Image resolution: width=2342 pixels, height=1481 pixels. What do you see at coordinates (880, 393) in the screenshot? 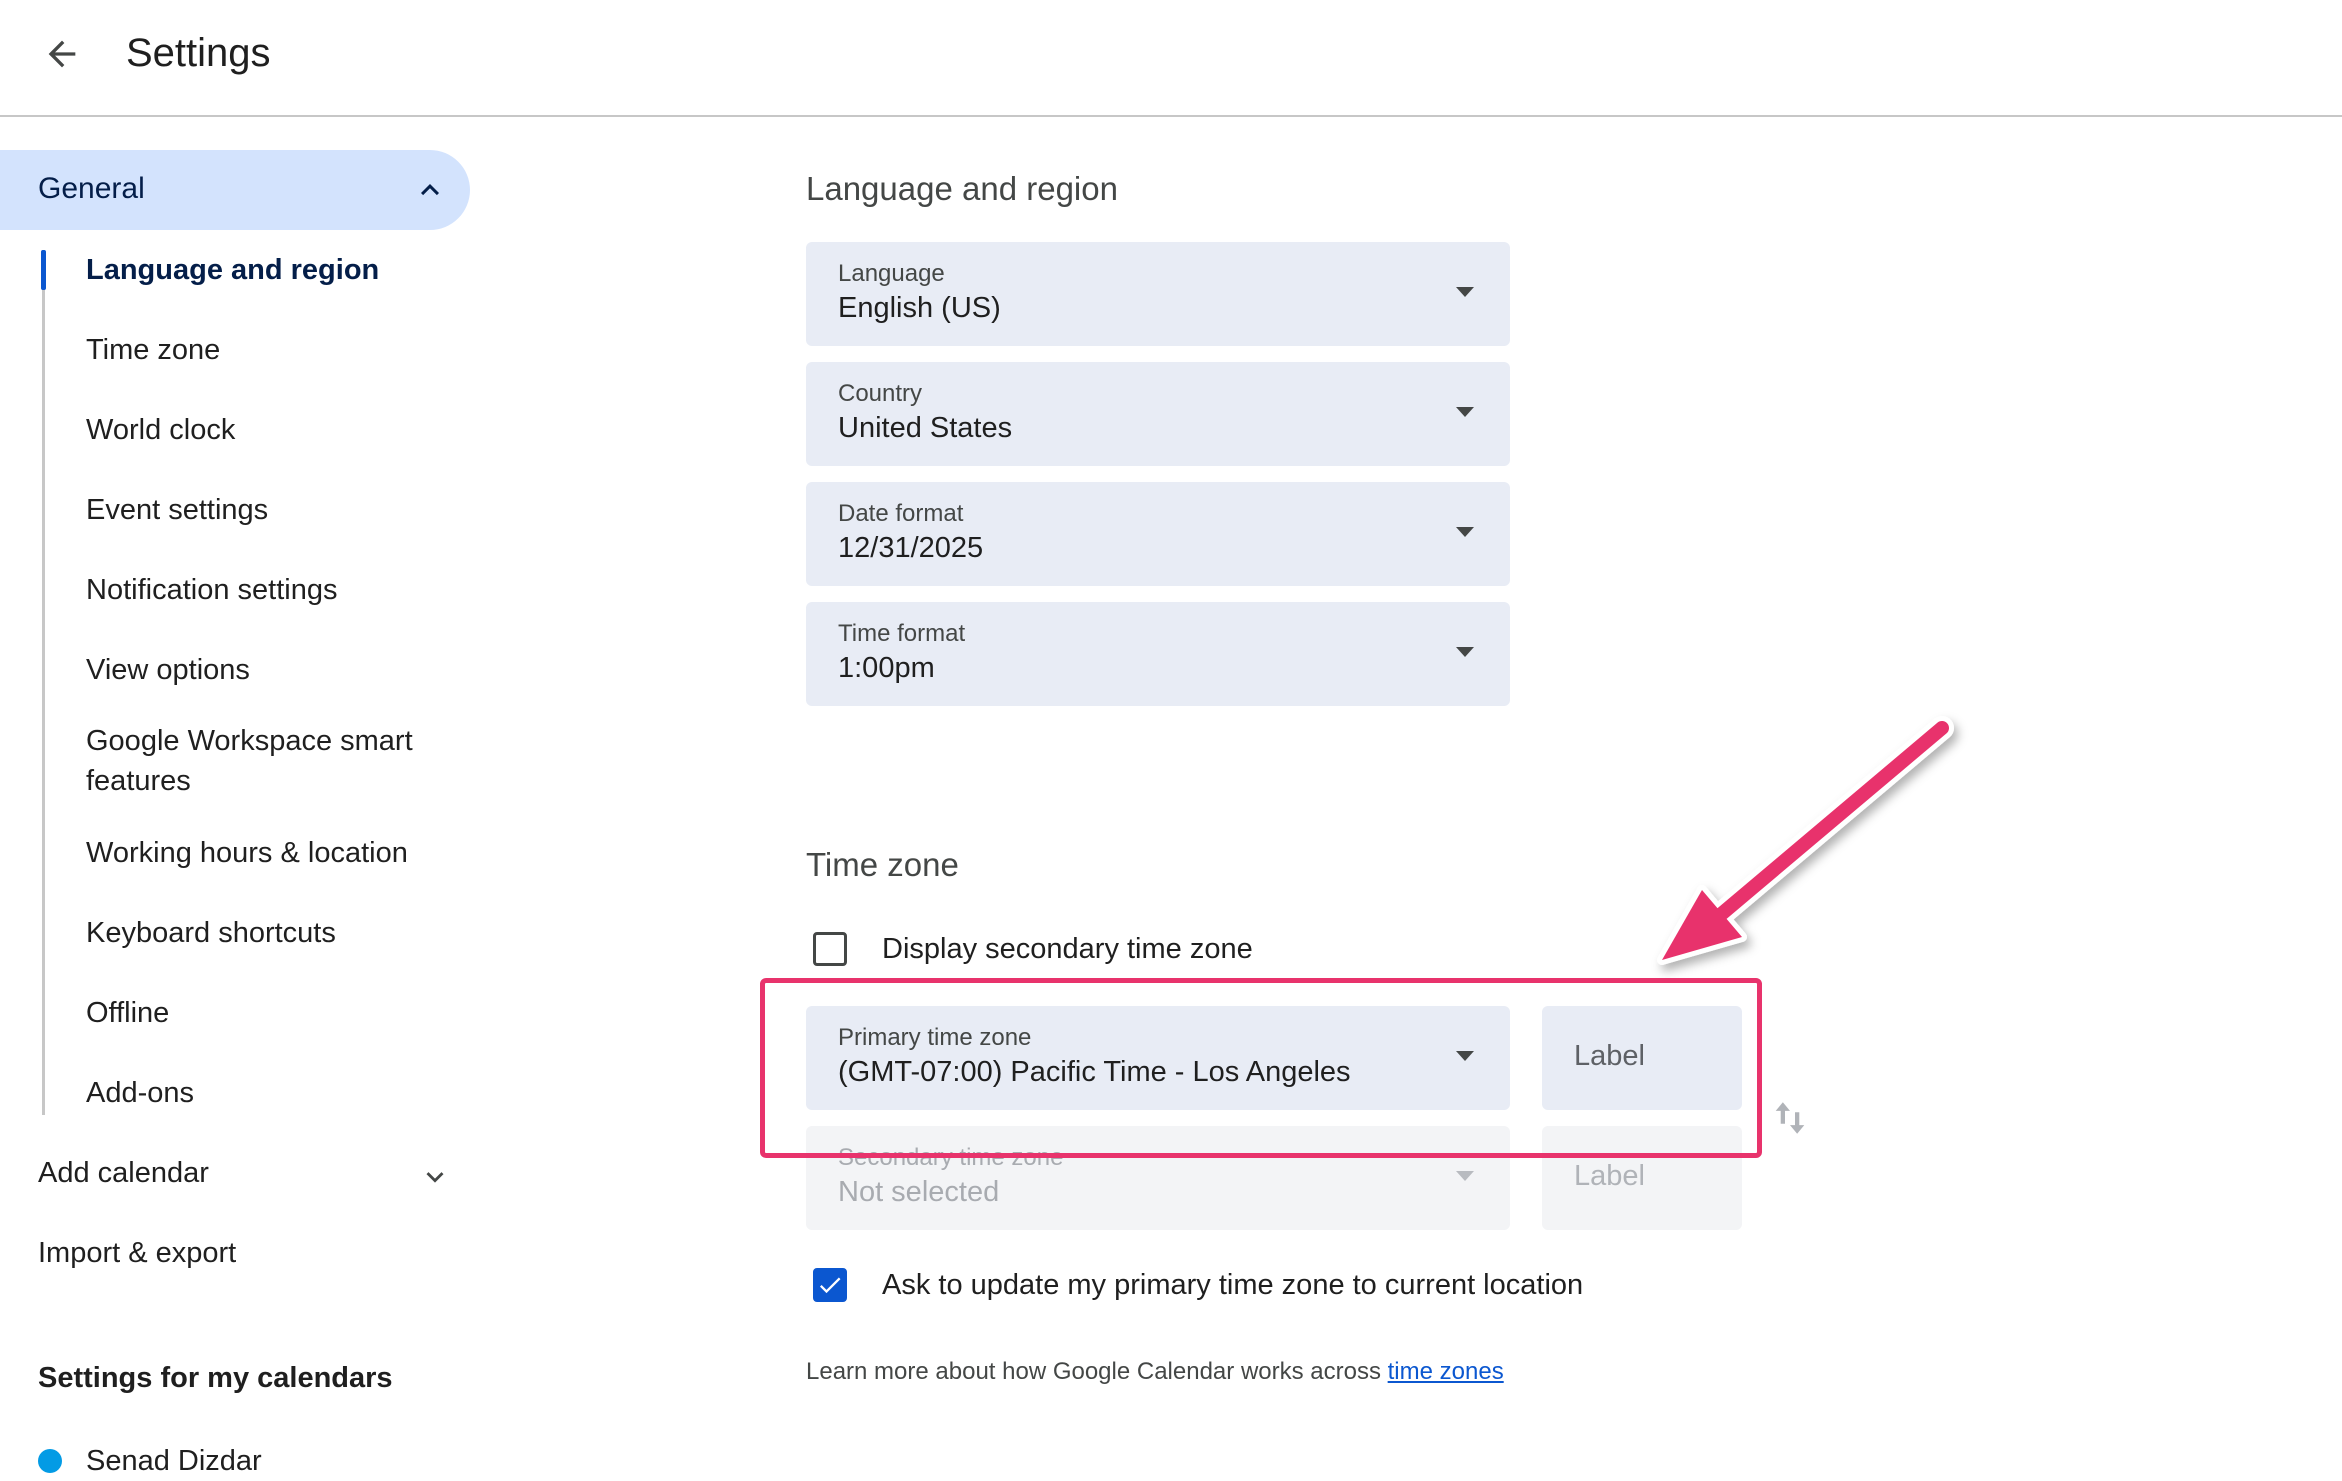
I see `field-label: Country` at bounding box center [880, 393].